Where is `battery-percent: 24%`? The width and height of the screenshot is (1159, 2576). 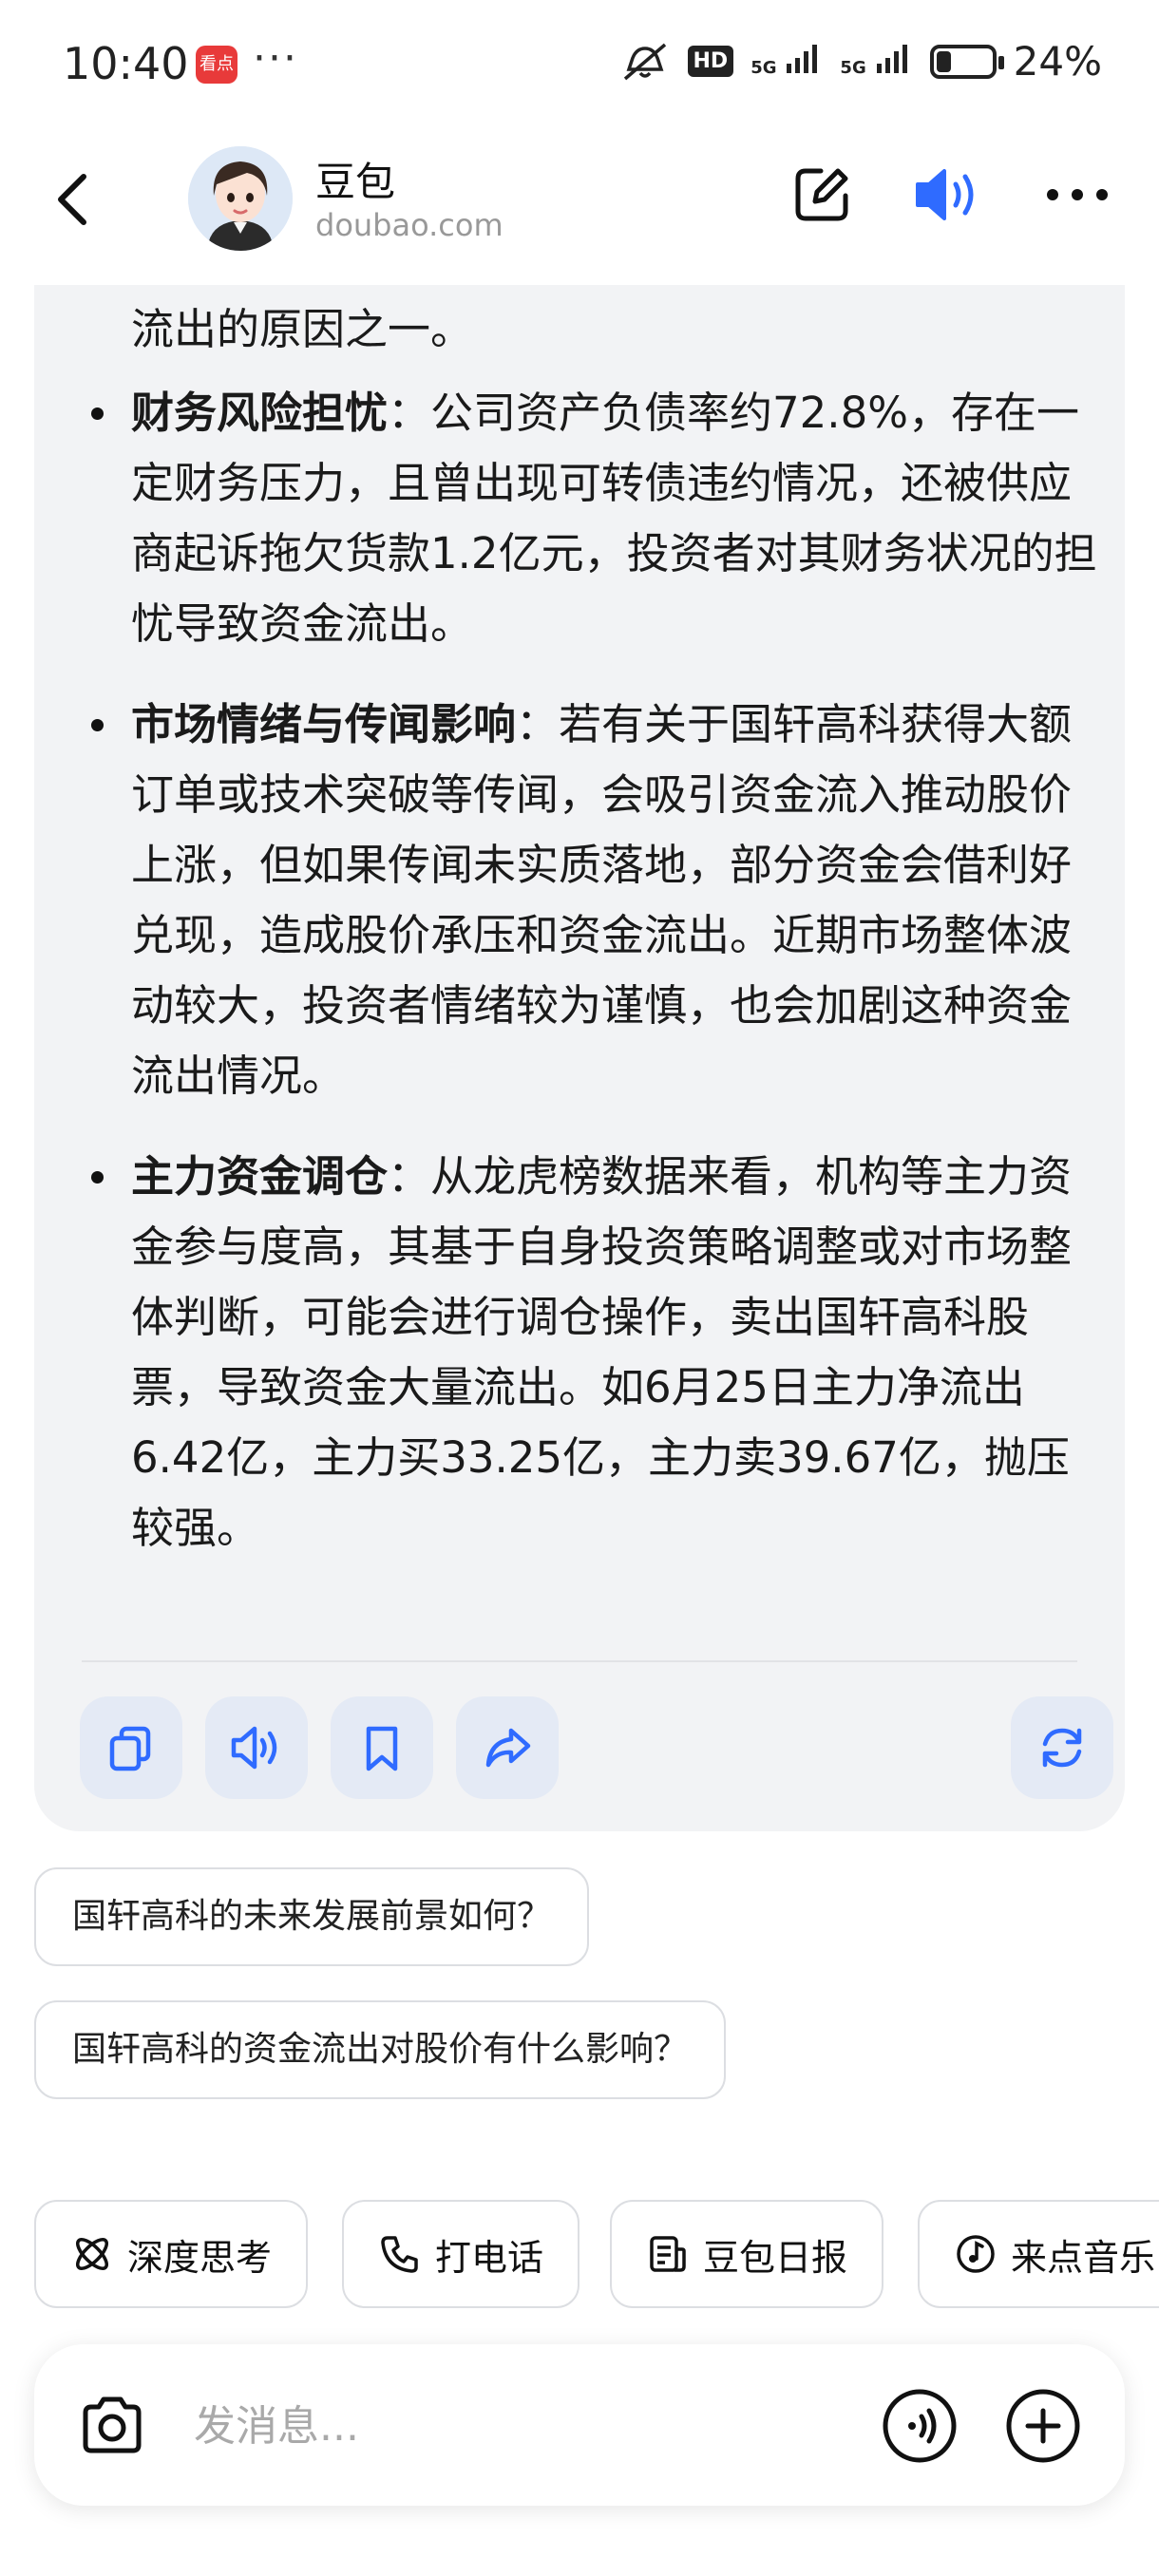
battery-percent: 24% is located at coordinates (1057, 61).